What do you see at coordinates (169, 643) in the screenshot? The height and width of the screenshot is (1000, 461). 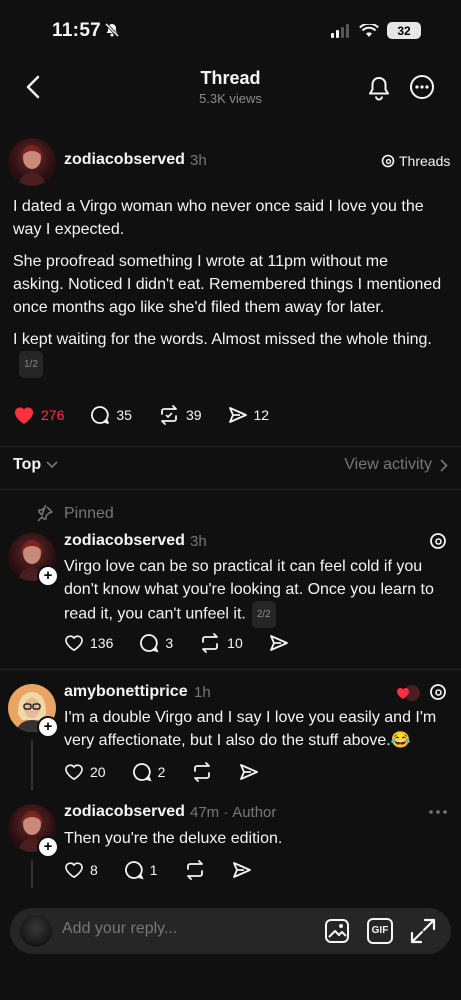 I see `reply-count: 3` at bounding box center [169, 643].